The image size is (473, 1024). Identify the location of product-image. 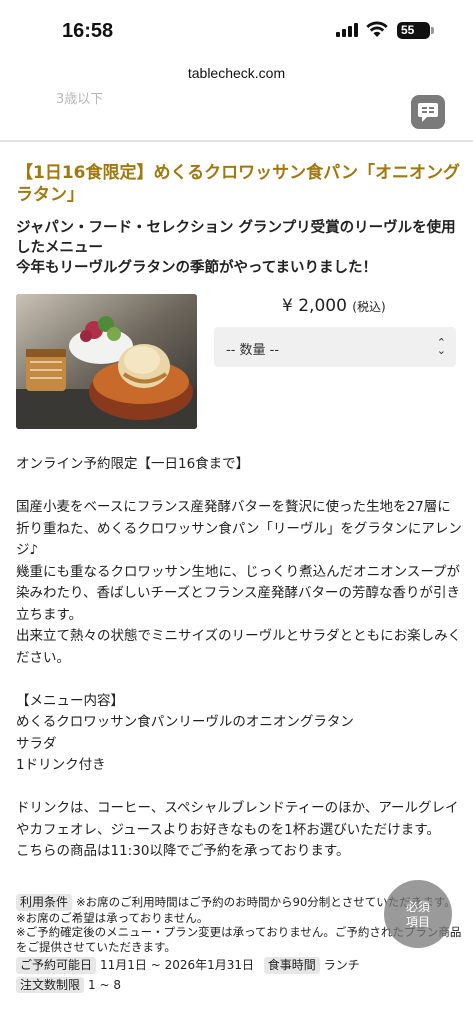
(106, 361).